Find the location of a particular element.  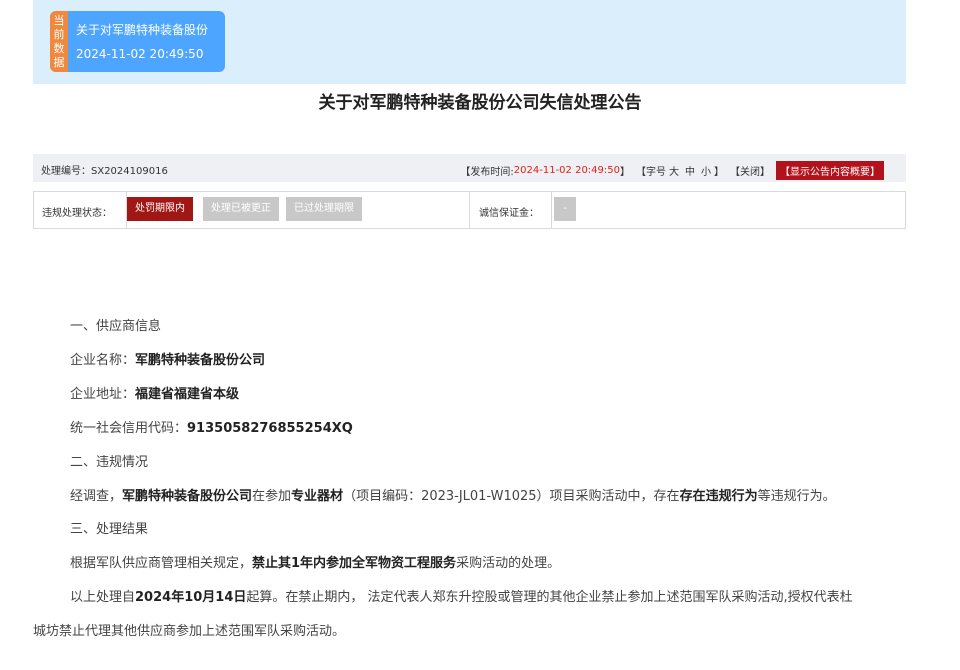

company-name-line: 企业名称：军鹏特种装备股份公司 is located at coordinates (167, 358).